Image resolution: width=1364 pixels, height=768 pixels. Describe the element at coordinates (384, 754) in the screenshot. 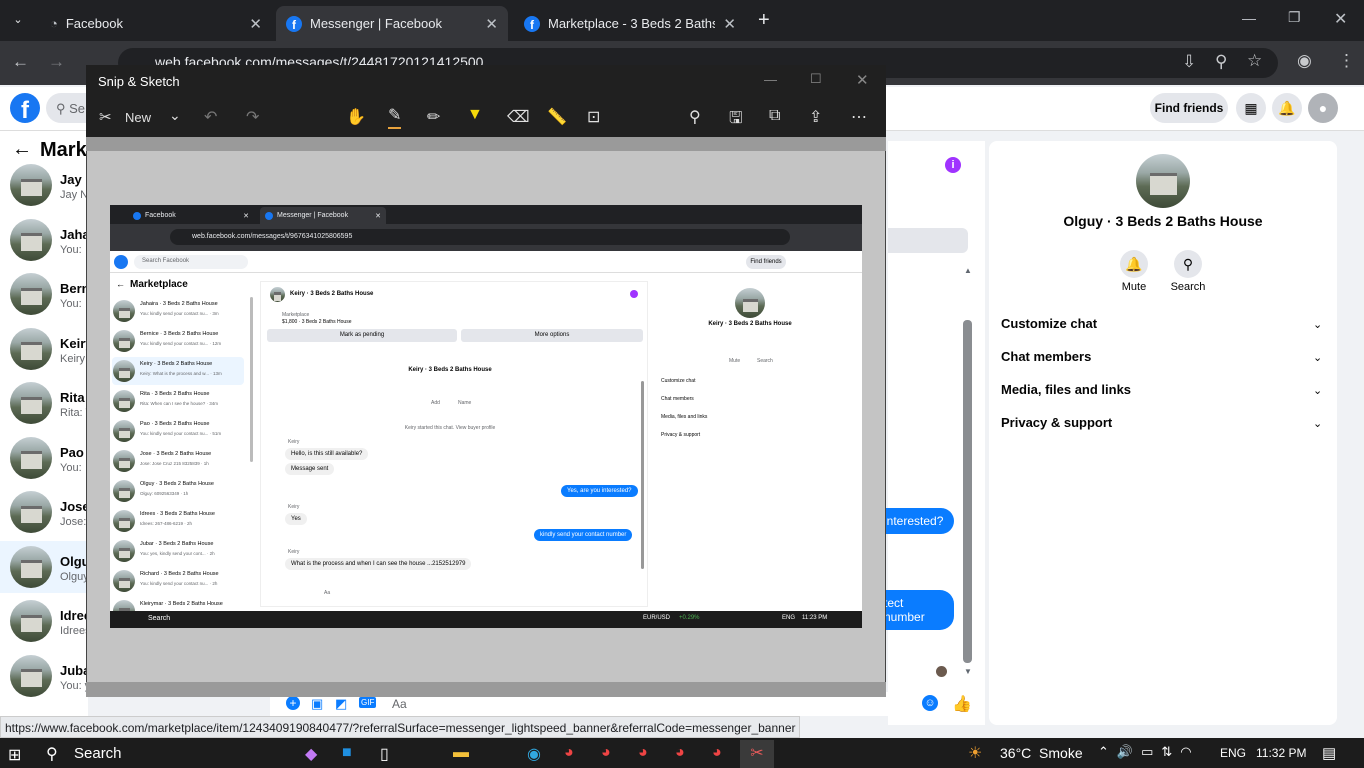

I see `file-icon: ▯` at that location.